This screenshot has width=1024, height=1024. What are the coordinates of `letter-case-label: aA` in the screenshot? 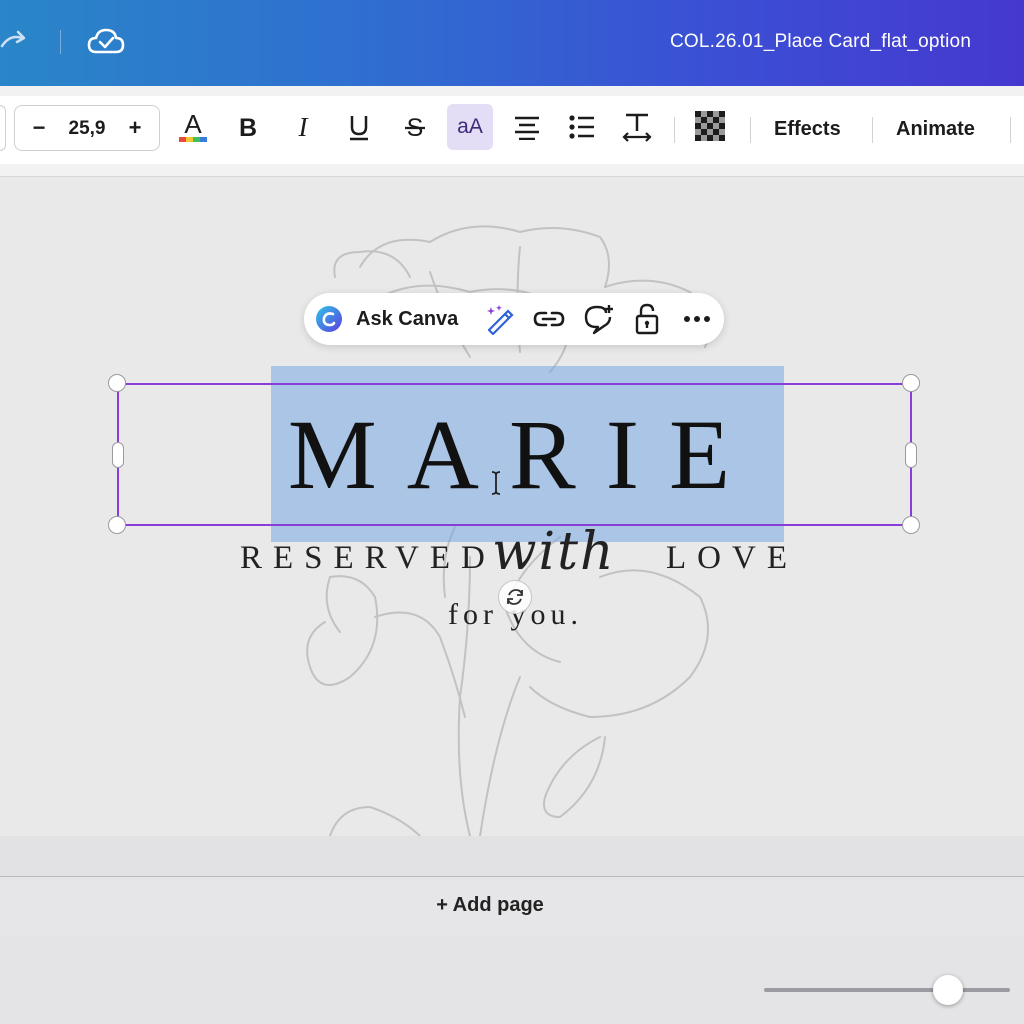 It's located at (470, 126).